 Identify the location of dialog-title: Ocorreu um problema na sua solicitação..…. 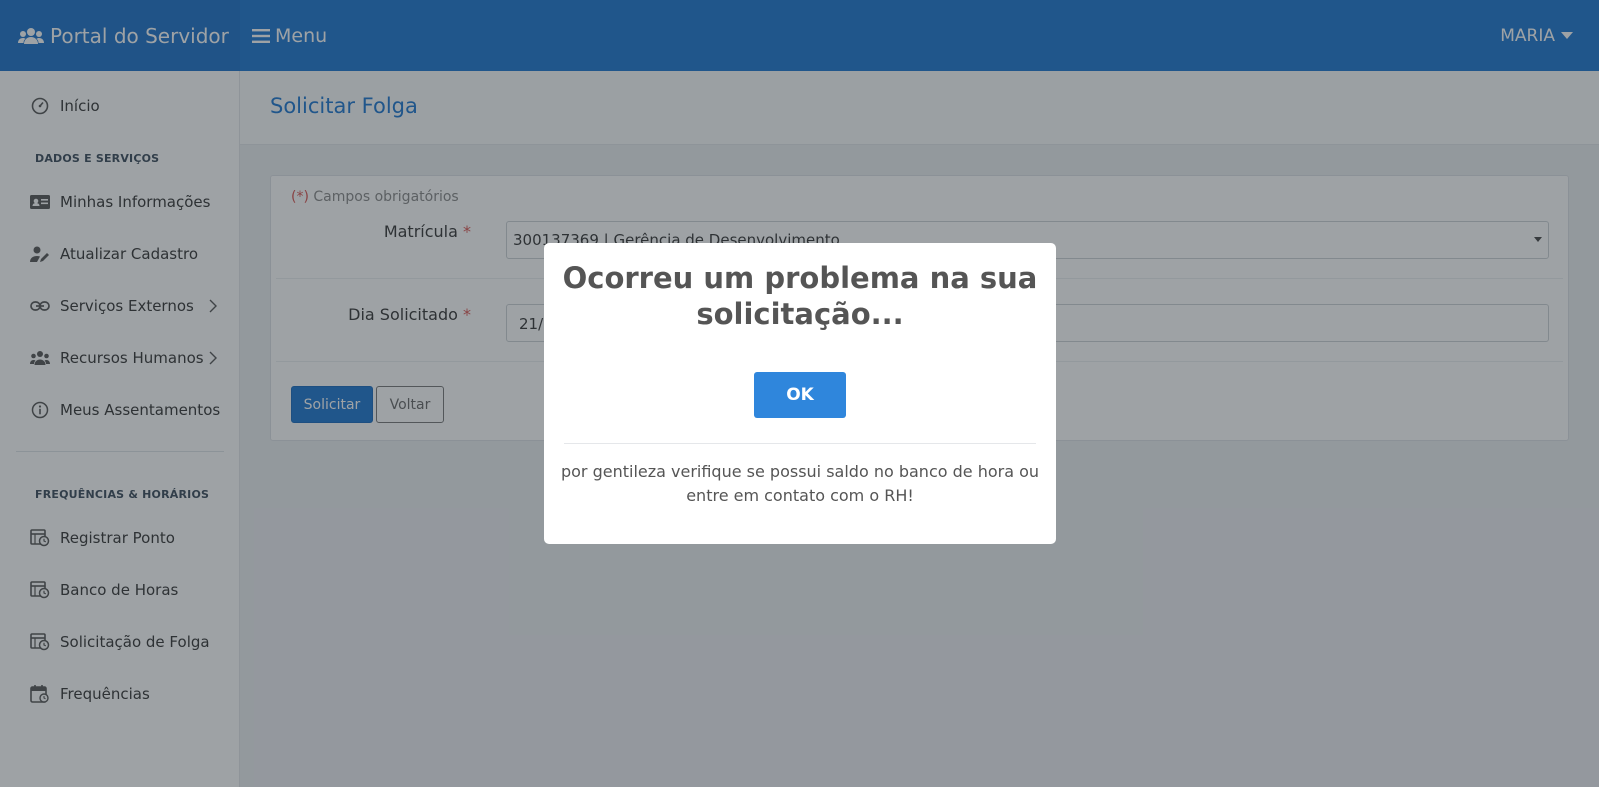
(800, 296).